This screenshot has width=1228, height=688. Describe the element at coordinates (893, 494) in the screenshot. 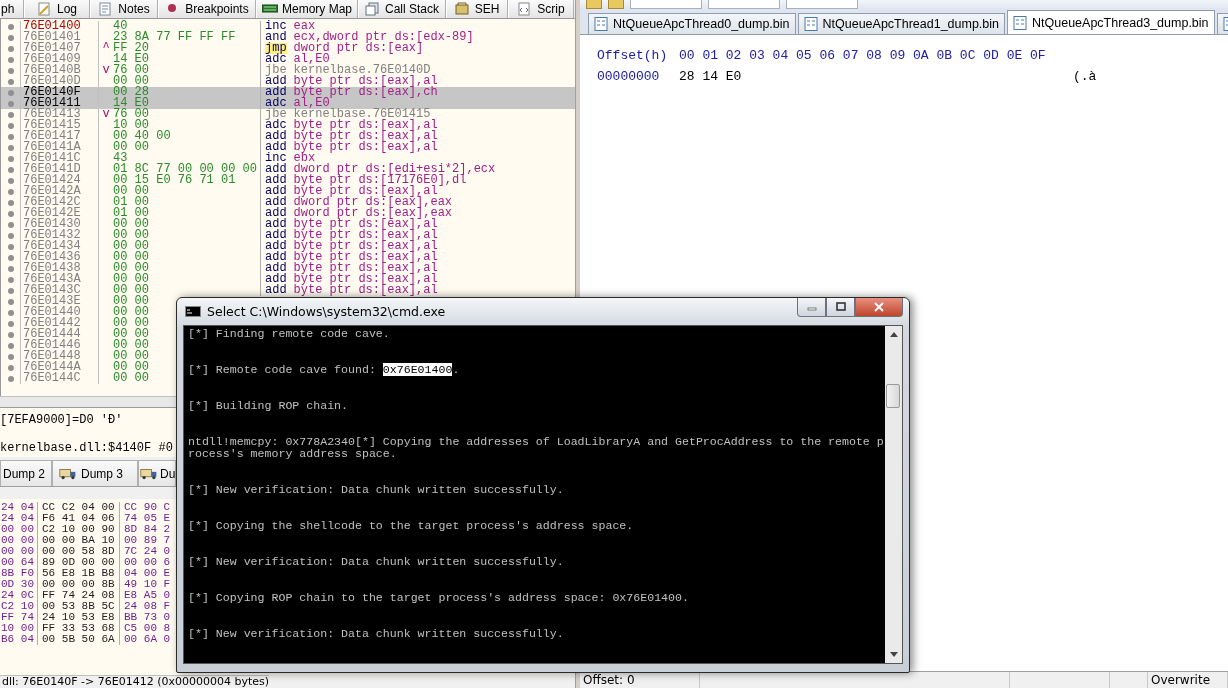

I see `vertical-scrollbar` at that location.